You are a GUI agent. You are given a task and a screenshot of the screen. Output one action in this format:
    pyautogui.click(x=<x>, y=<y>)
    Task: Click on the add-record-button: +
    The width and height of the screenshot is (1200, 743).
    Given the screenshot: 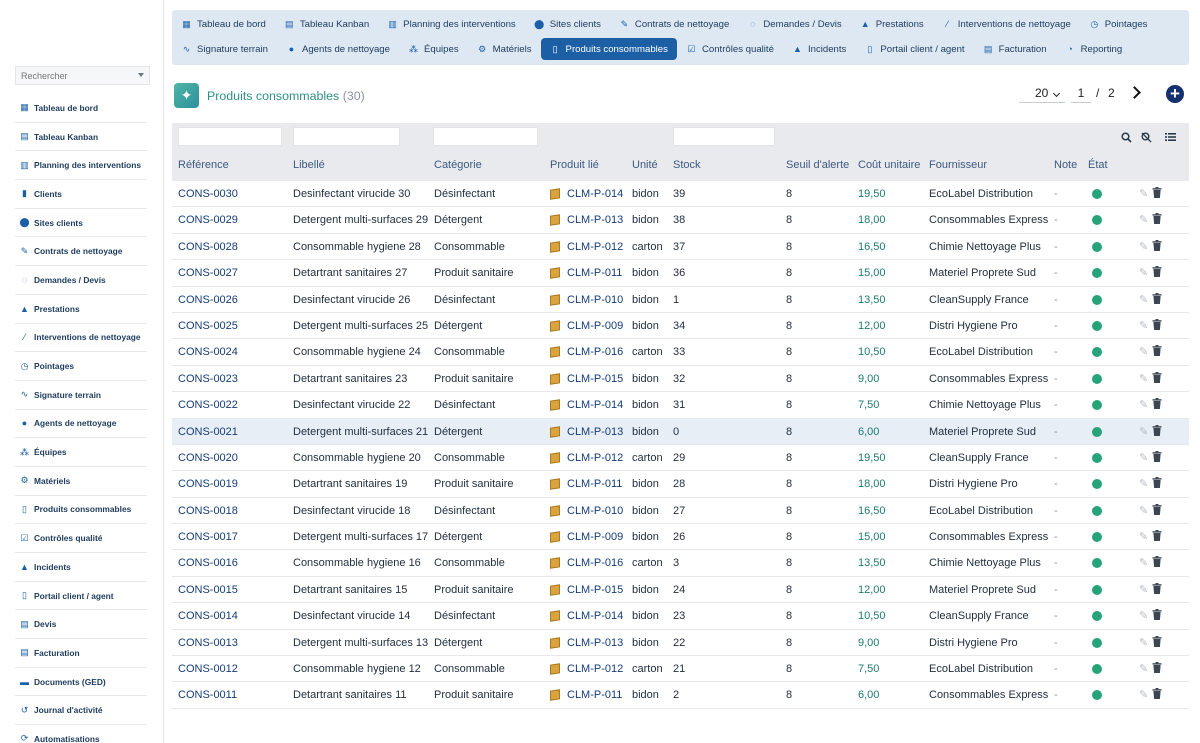 What is the action you would take?
    pyautogui.click(x=1175, y=94)
    